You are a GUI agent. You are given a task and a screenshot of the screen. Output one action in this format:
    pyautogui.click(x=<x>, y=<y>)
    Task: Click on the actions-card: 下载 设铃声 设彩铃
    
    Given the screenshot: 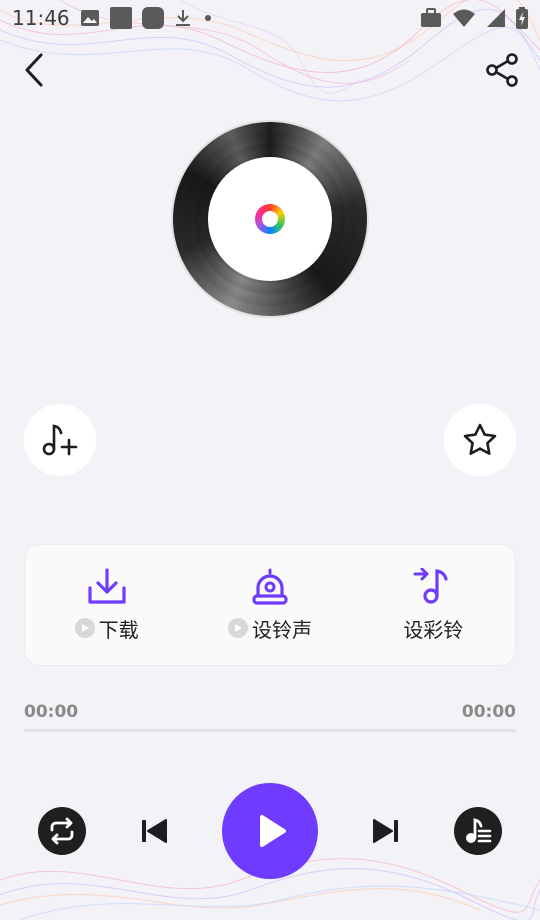 What is the action you would take?
    pyautogui.click(x=270, y=605)
    